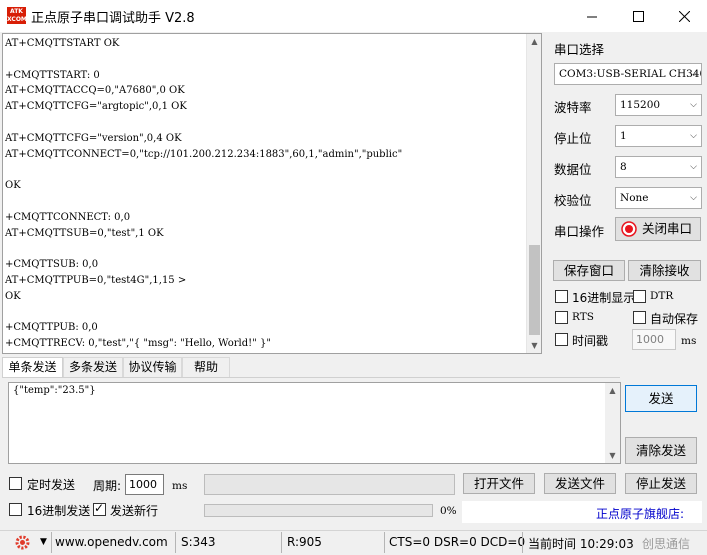 The height and width of the screenshot is (555, 707). I want to click on send-text: {"temp":"23.5"}, so click(54, 390).